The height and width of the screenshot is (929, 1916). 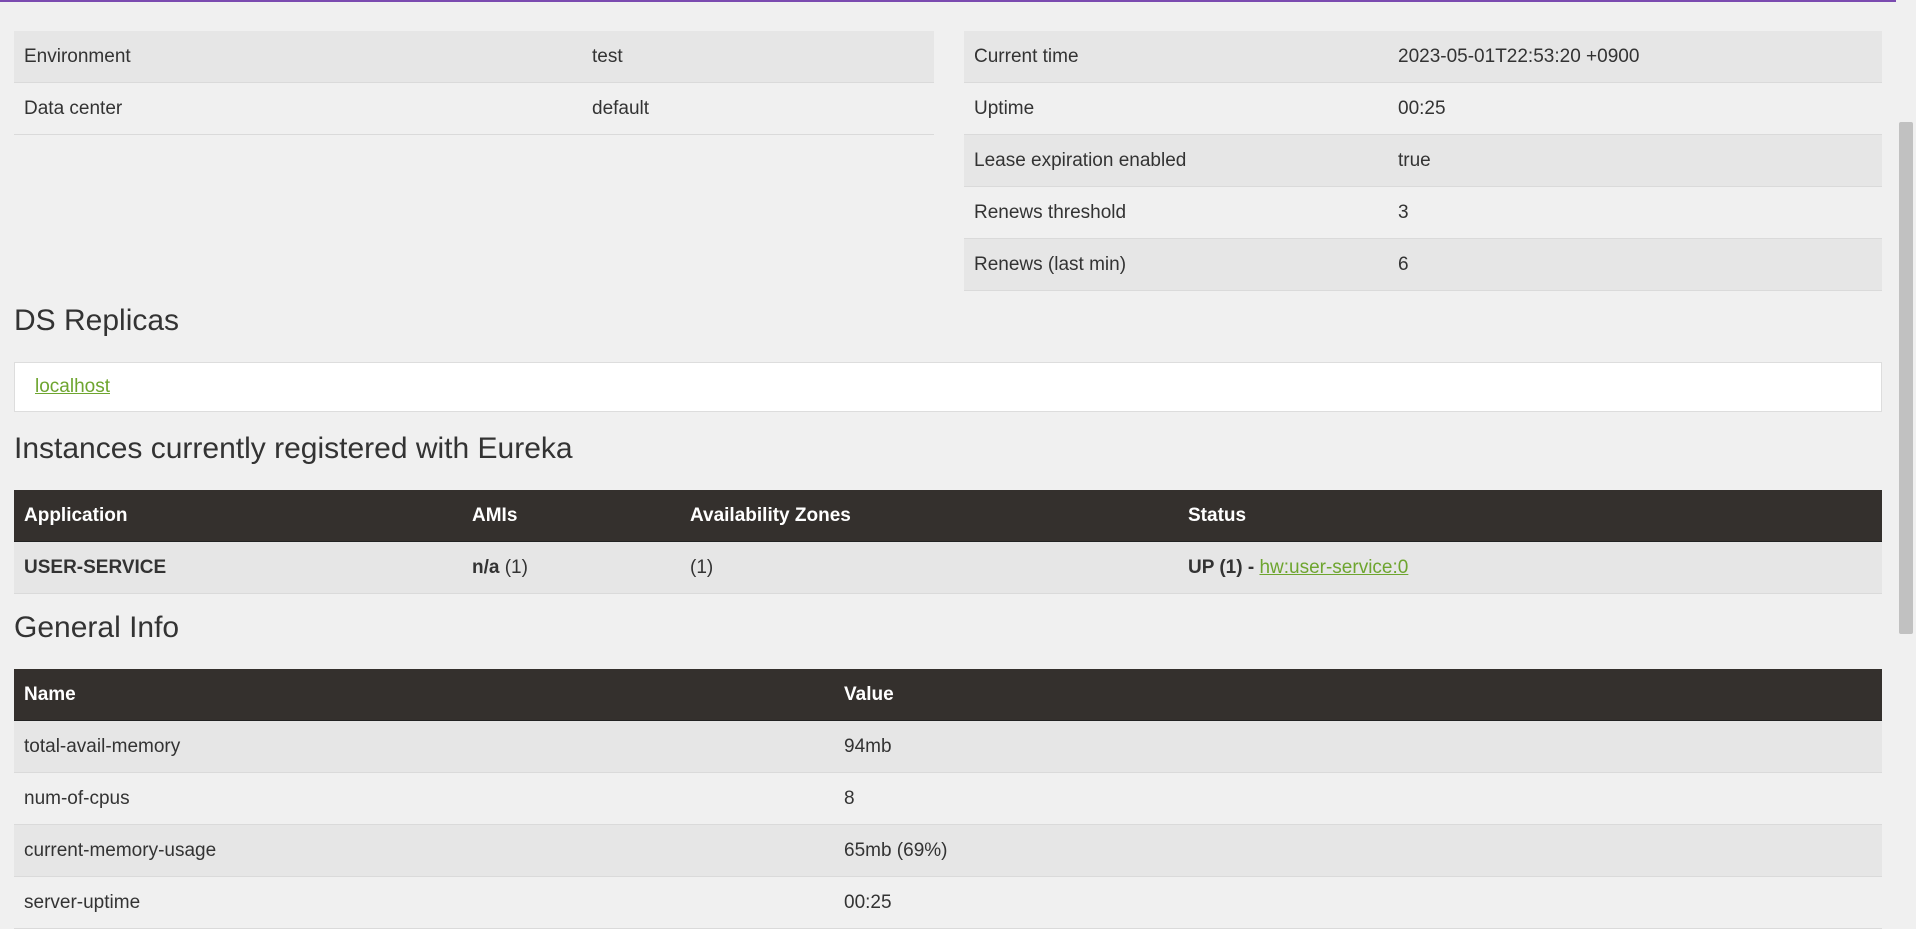 I want to click on vertical-scrollbar, so click(x=1906, y=460).